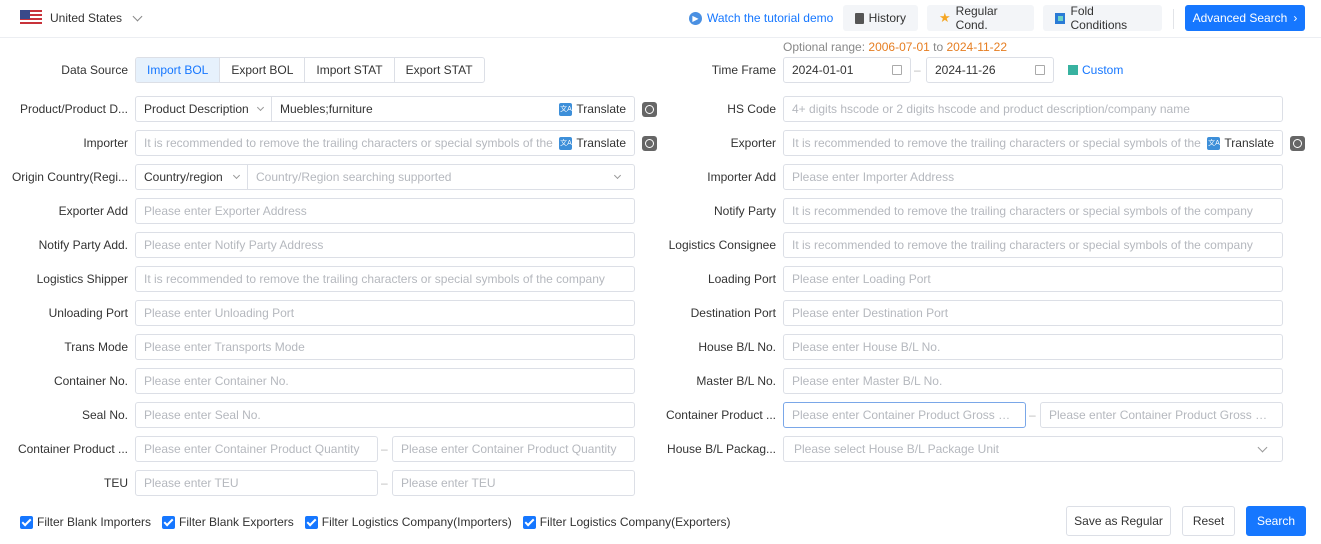  I want to click on translate-icon: 文A, so click(566, 109).